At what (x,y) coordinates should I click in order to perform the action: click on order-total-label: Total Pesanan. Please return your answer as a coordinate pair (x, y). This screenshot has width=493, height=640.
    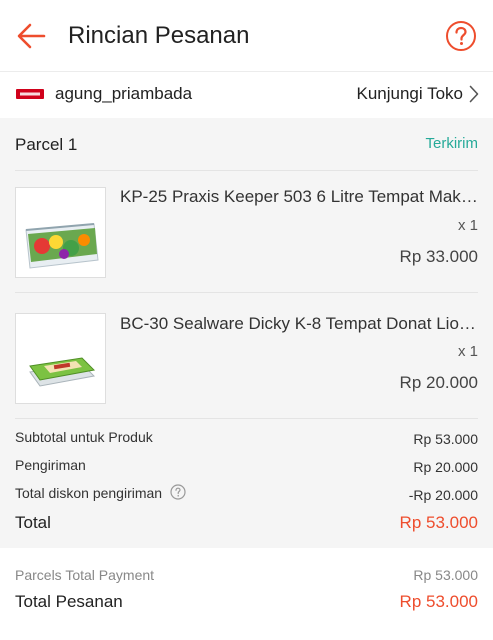
    Looking at the image, I should click on (69, 601).